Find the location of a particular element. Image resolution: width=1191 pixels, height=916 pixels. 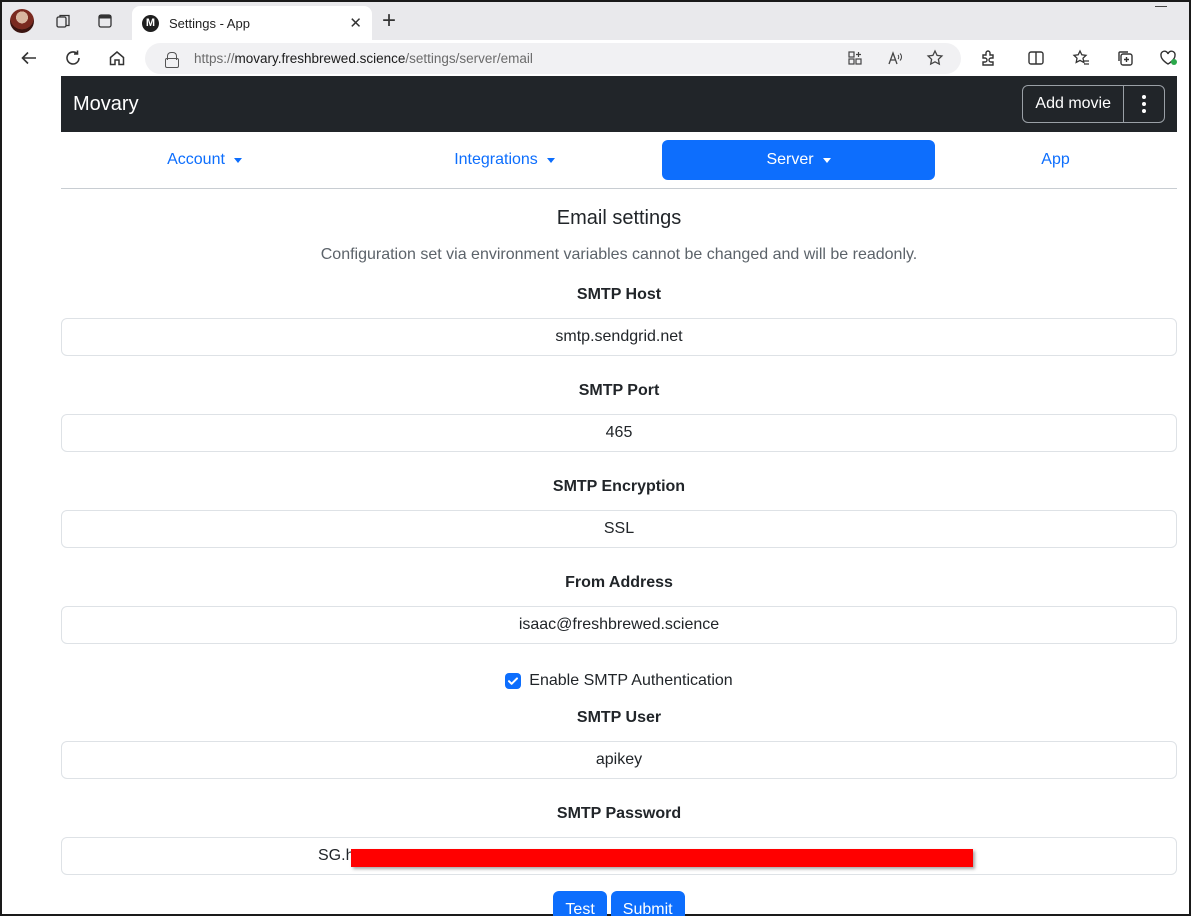

tab-server: Server is located at coordinates (798, 160).